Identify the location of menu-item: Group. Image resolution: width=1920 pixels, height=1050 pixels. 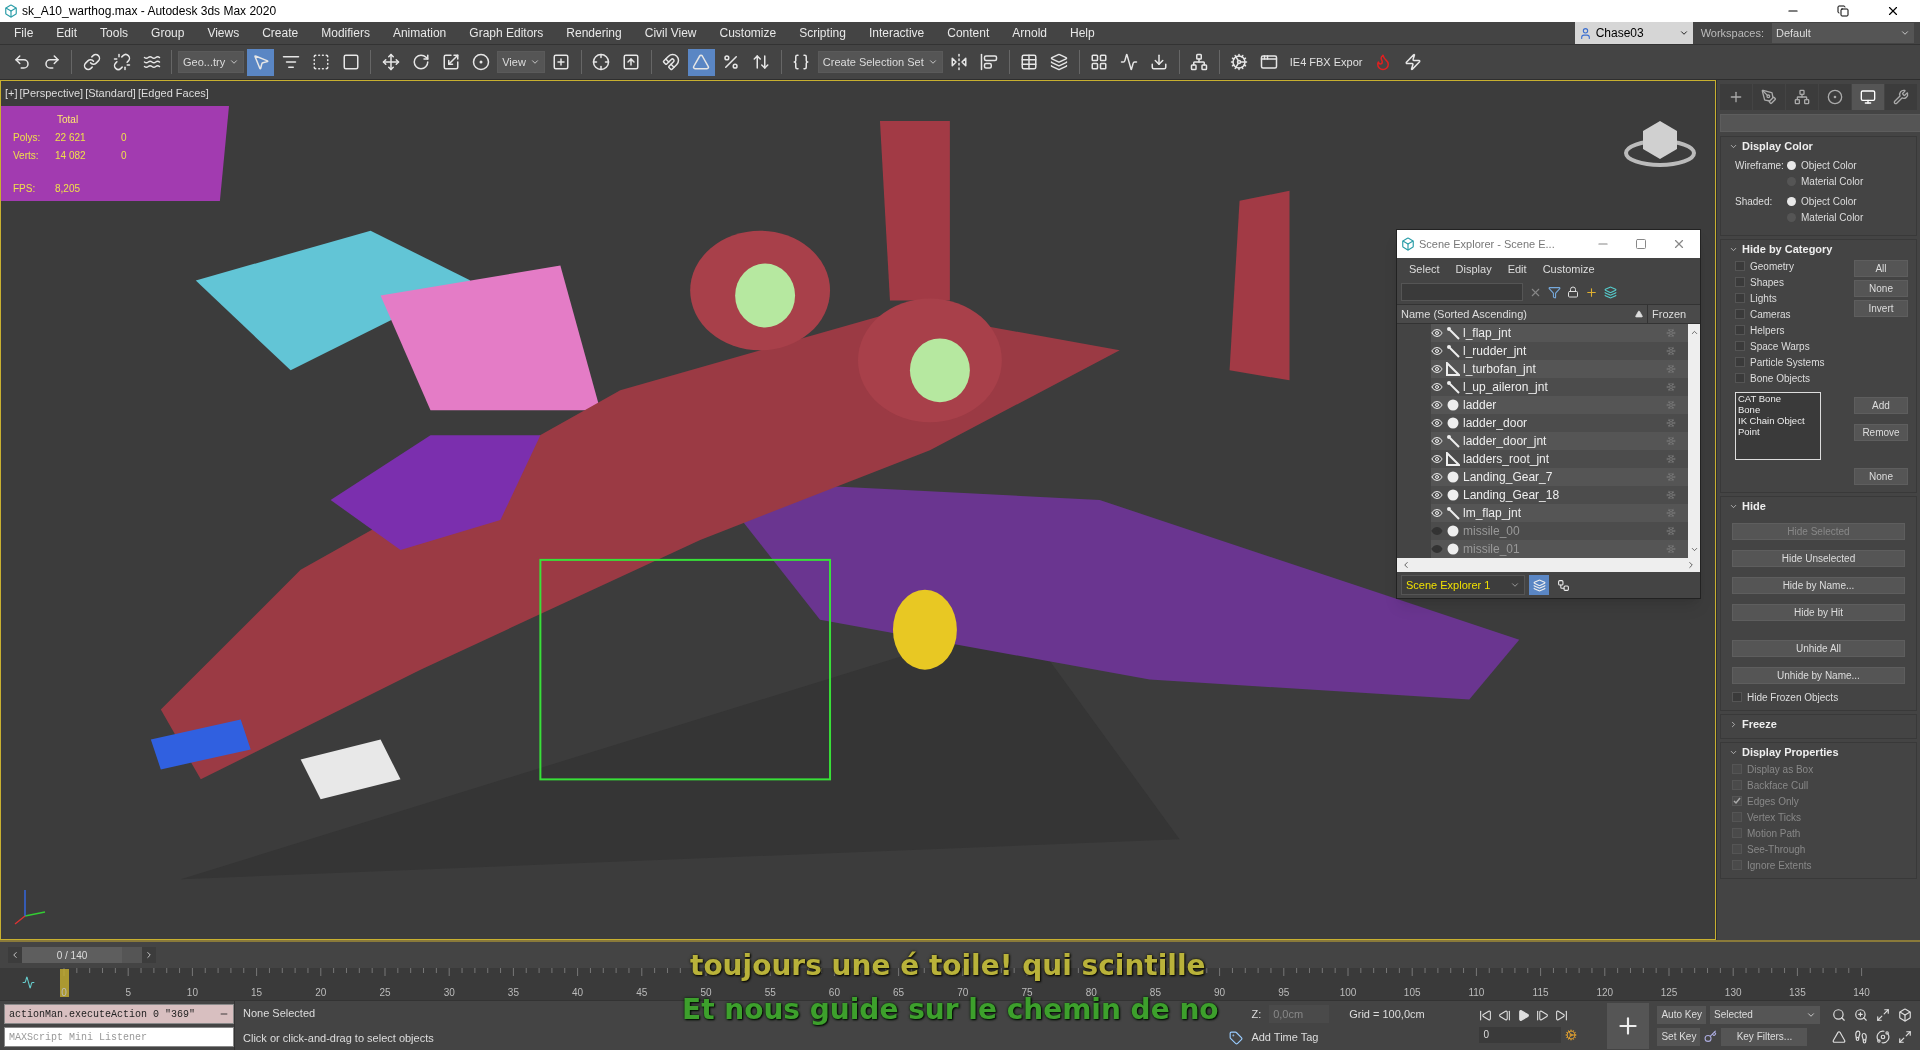
(168, 33).